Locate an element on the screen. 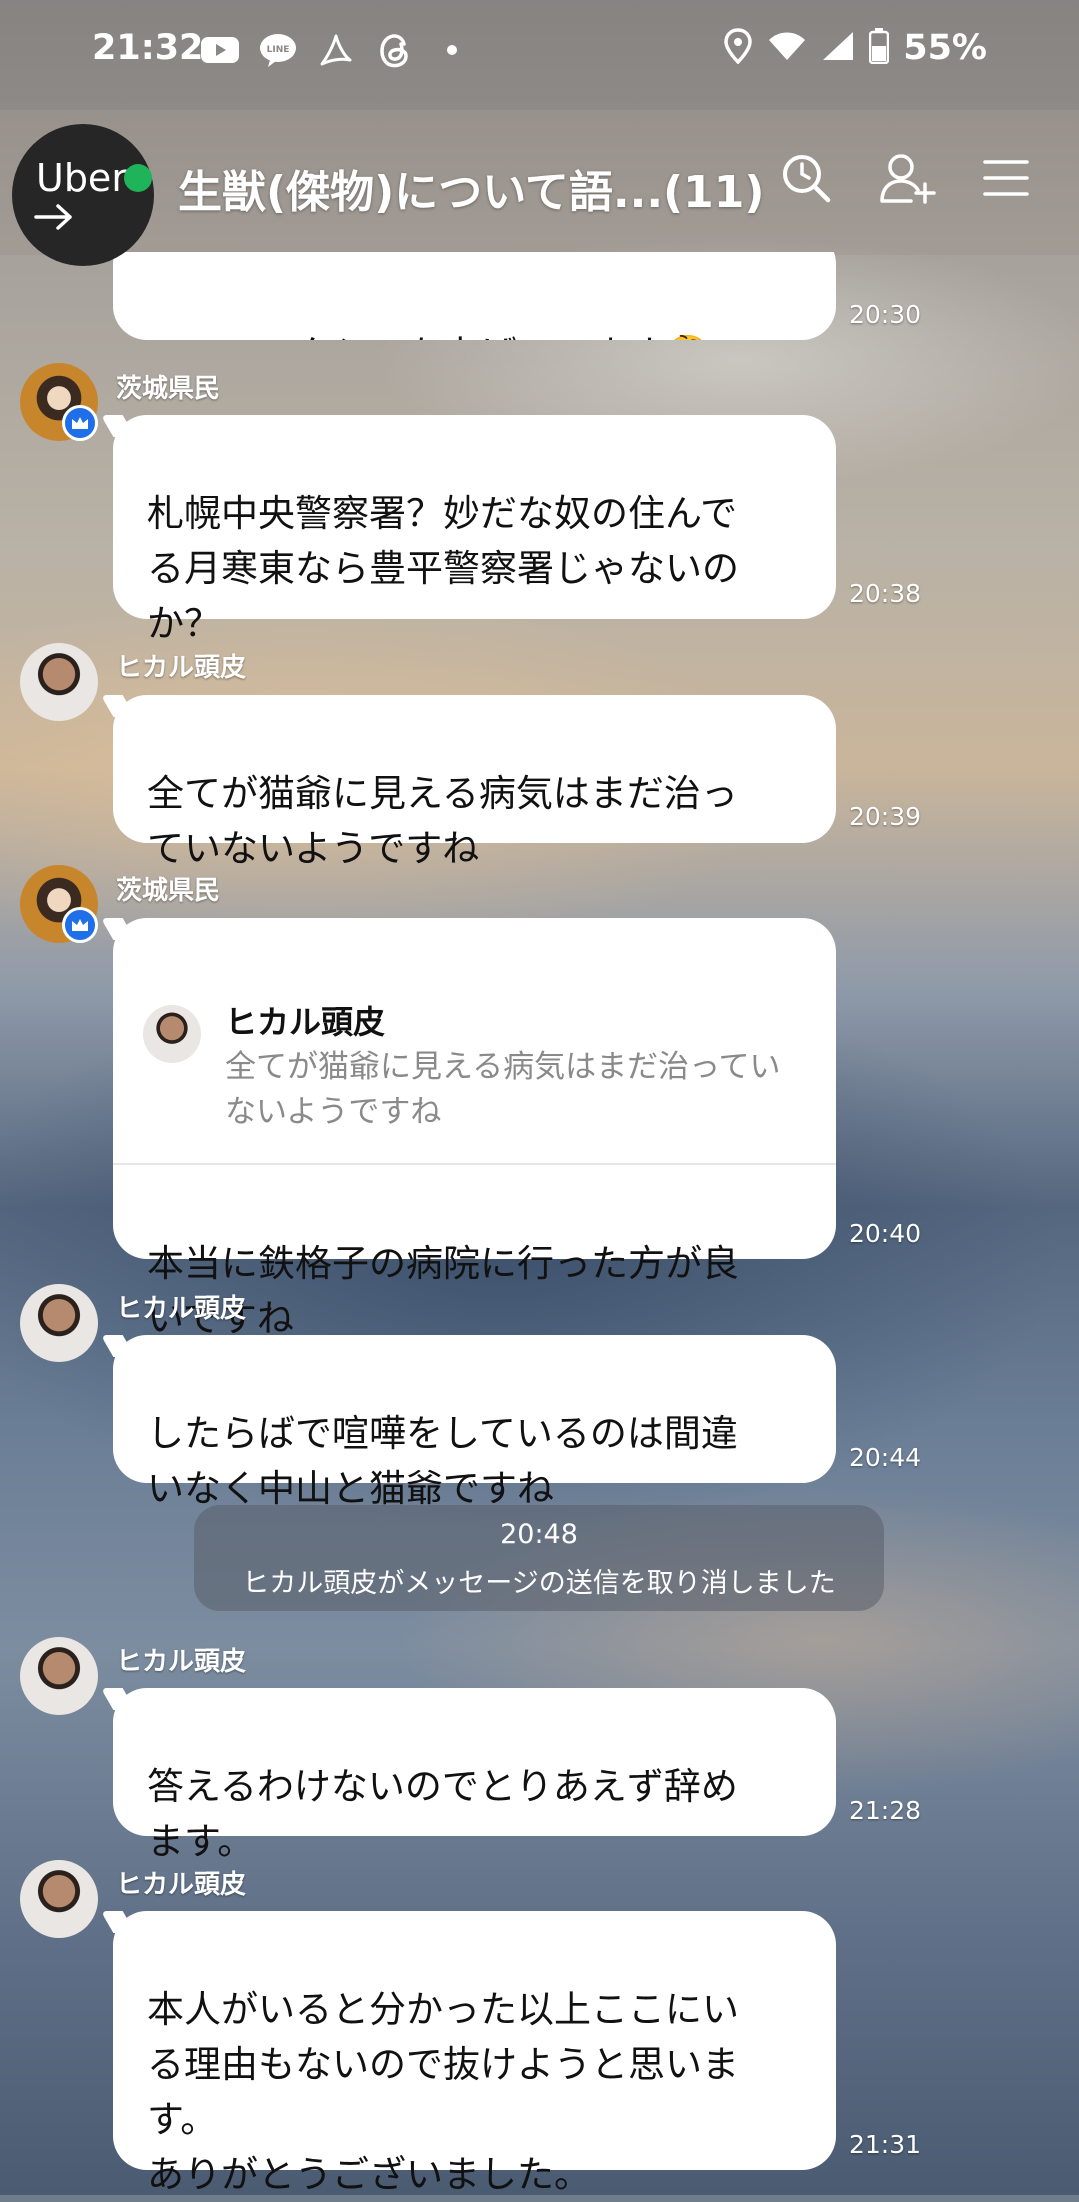  message-time: 20:44 is located at coordinates (885, 1457).